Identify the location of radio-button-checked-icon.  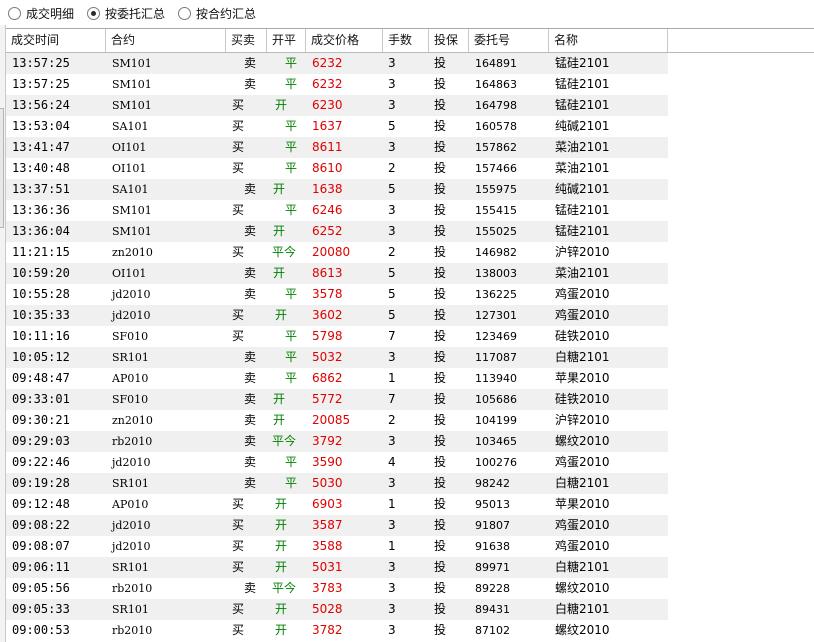
(93, 13).